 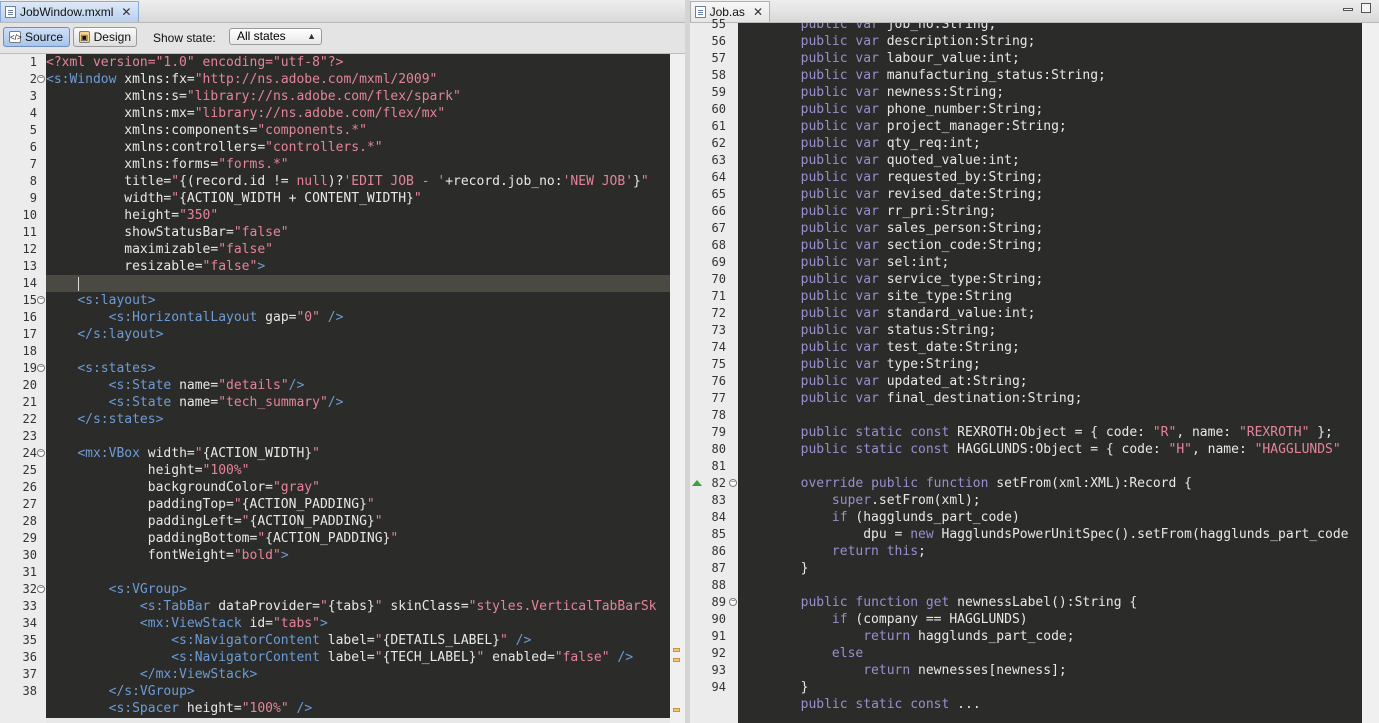 I want to click on code-line: public var updated_at:String;, so click(x=883, y=381).